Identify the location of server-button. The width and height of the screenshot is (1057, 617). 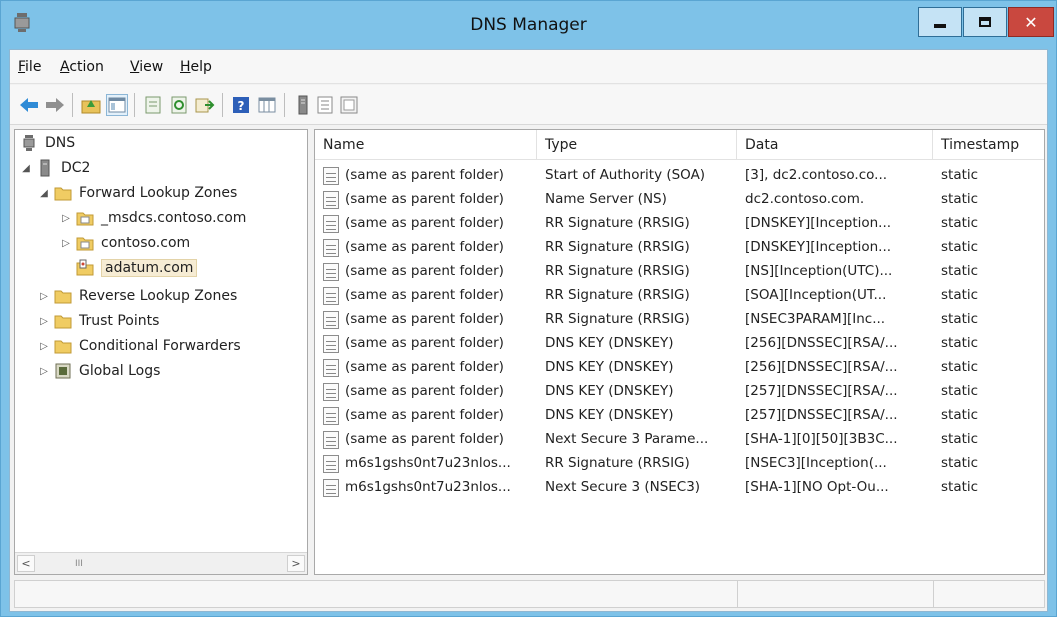
(303, 105).